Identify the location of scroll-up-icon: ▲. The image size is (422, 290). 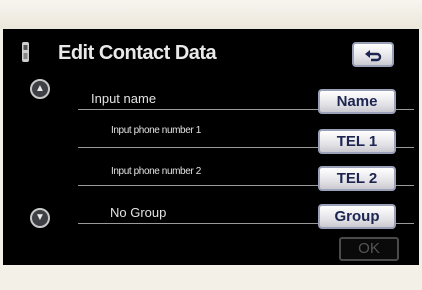
(40, 88).